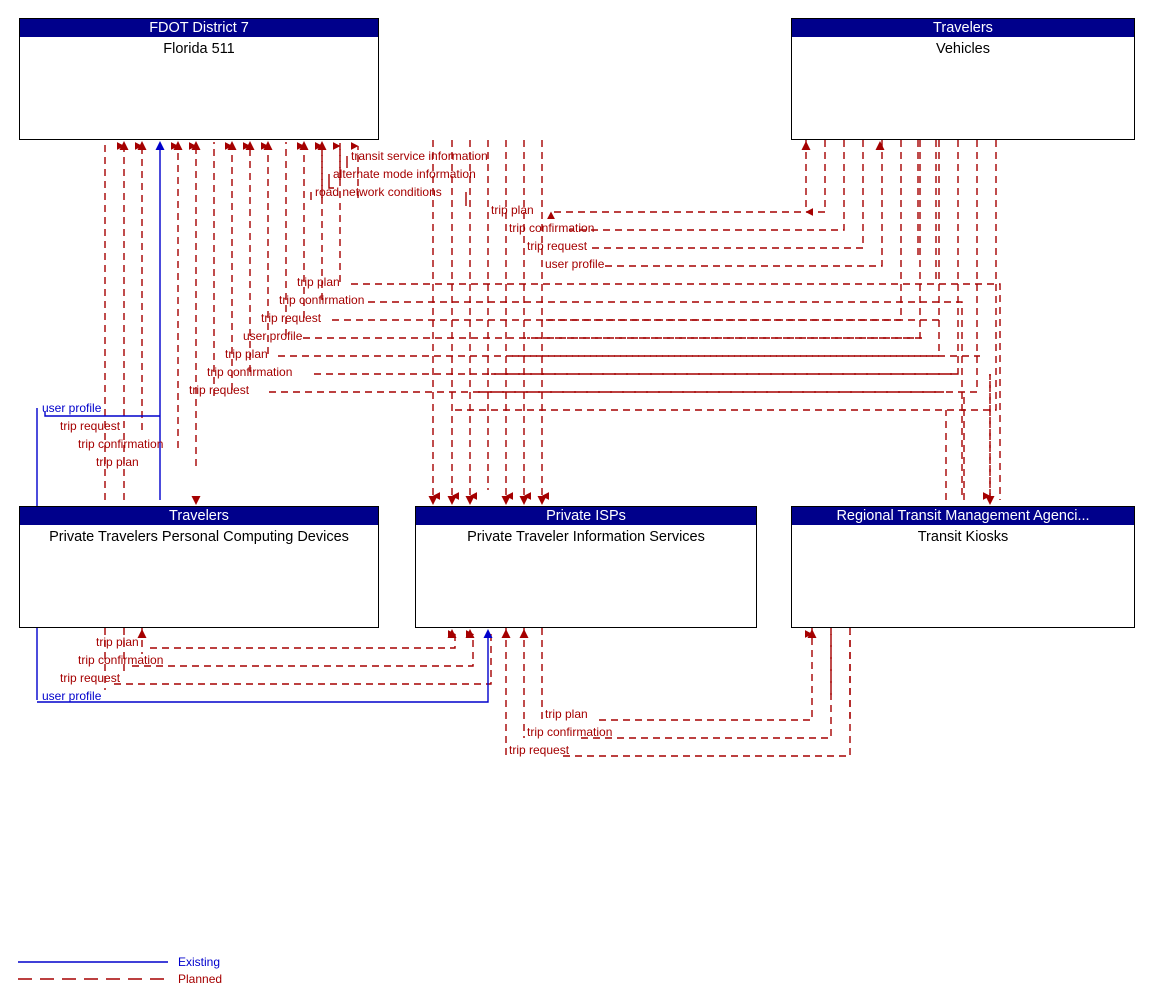  I want to click on node-stakeholder-label: Private ISPs, so click(586, 516).